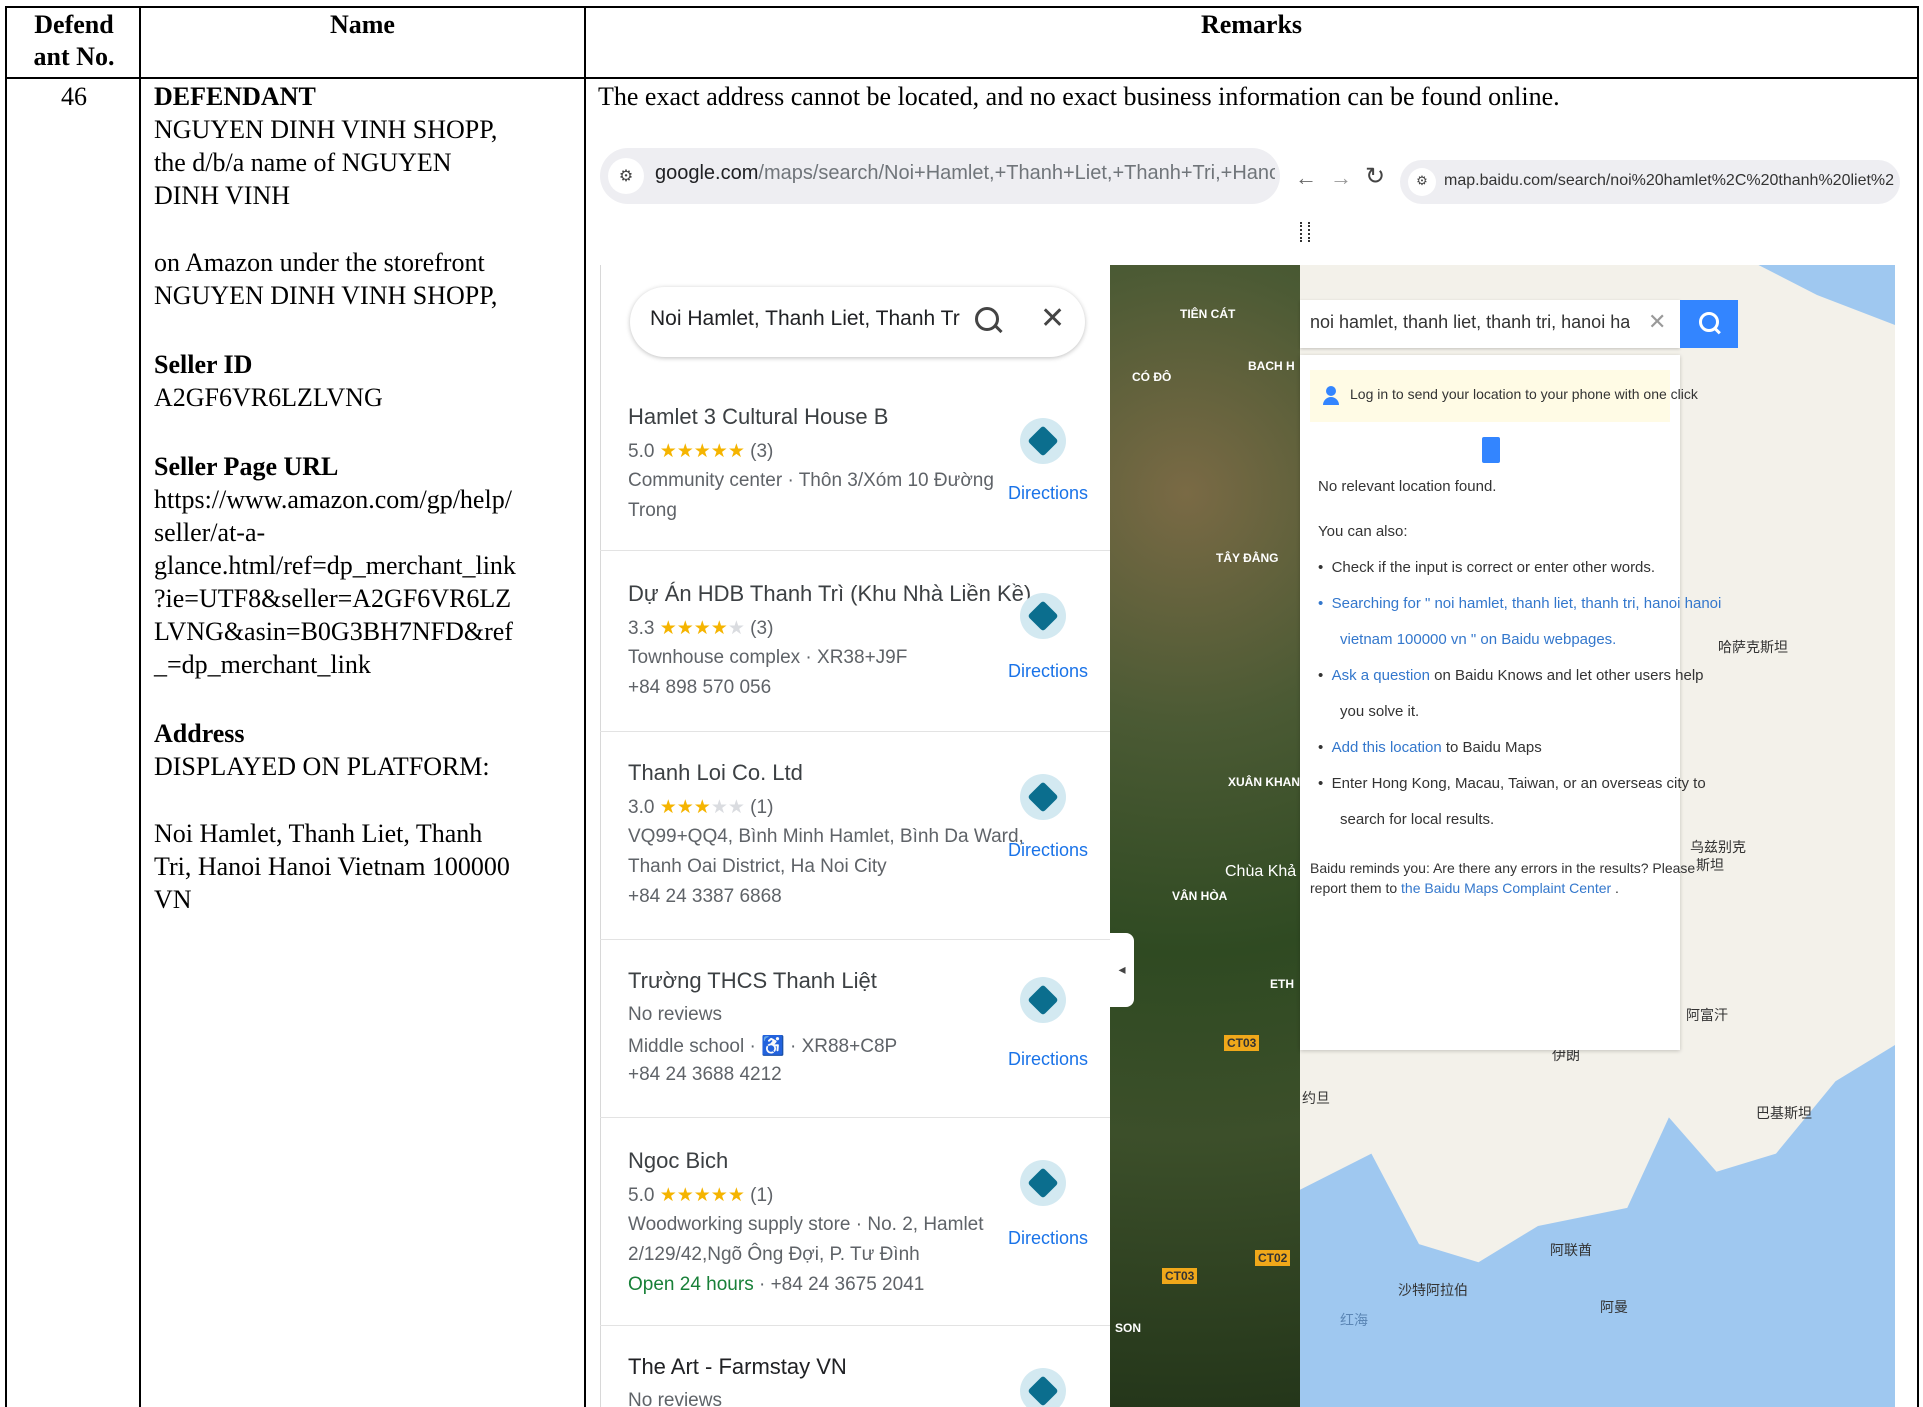  I want to click on address-label: Address, so click(199, 733).